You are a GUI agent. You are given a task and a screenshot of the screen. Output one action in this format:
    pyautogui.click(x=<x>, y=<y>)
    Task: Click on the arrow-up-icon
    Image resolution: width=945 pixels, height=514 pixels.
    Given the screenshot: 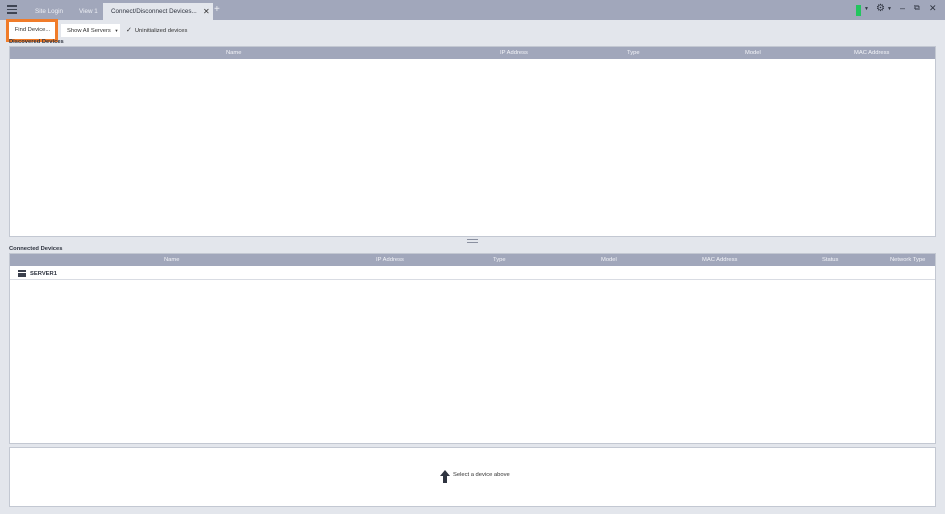 What is the action you would take?
    pyautogui.click(x=445, y=476)
    